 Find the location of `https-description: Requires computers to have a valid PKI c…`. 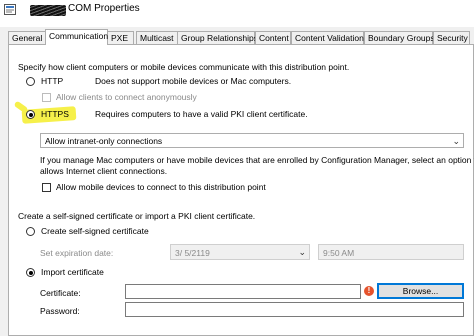

https-description: Requires computers to have a valid PKI c… is located at coordinates (201, 114).